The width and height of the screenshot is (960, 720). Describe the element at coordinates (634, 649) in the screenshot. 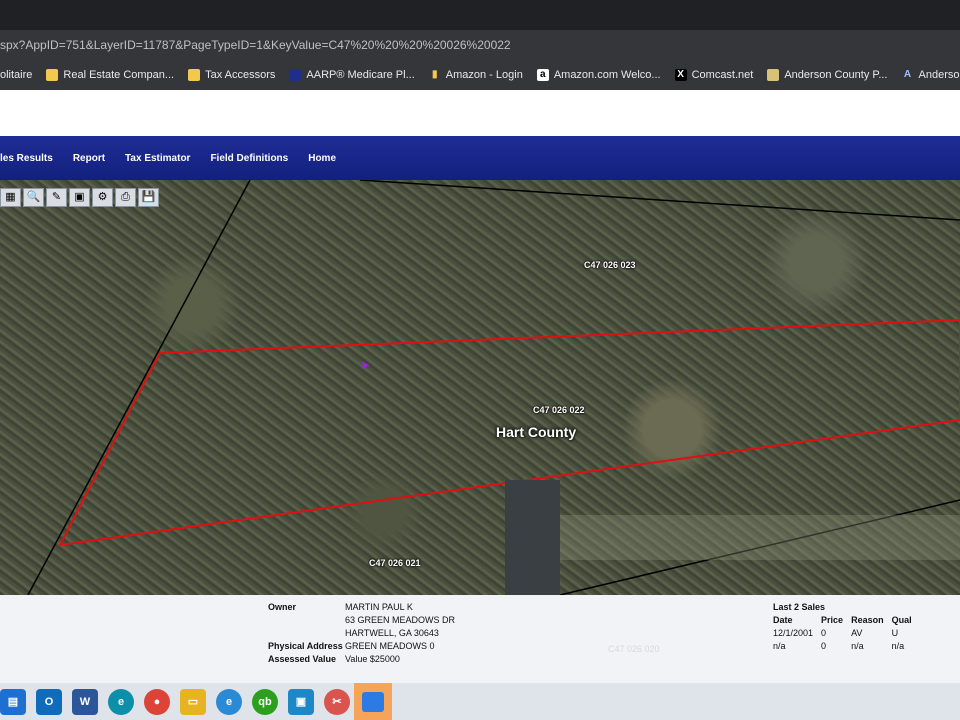

I see `faded-parcel-label: C47 026 020` at that location.